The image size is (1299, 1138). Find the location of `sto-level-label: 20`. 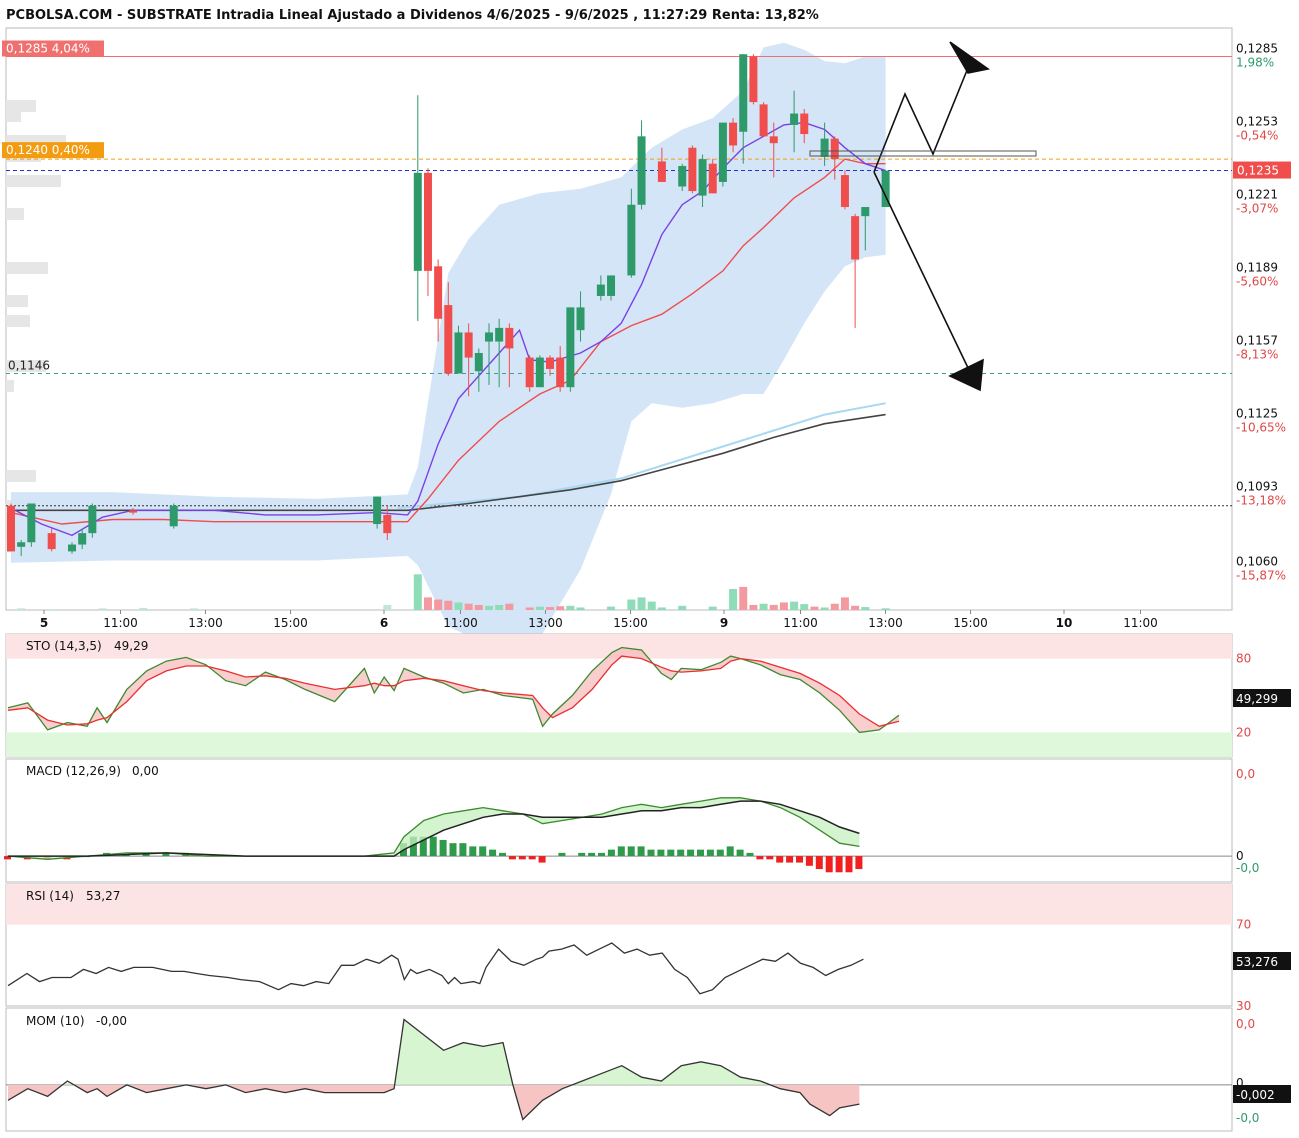

sto-level-label: 20 is located at coordinates (1243, 732).